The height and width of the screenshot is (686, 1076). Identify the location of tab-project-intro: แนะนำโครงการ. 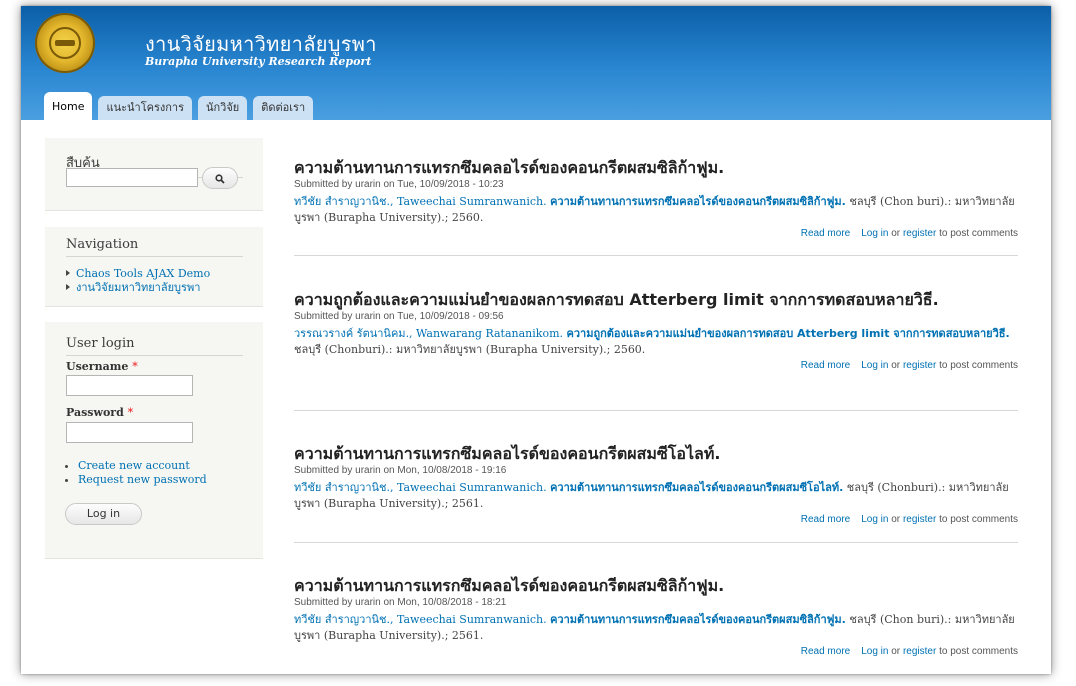
(145, 108).